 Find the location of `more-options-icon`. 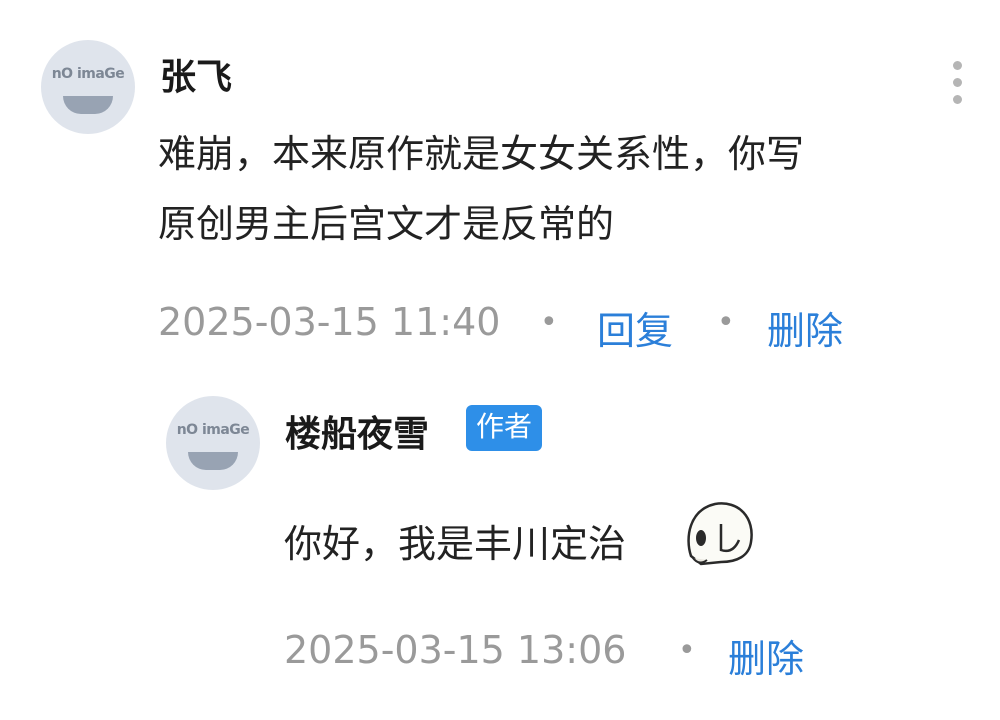

more-options-icon is located at coordinates (958, 86).